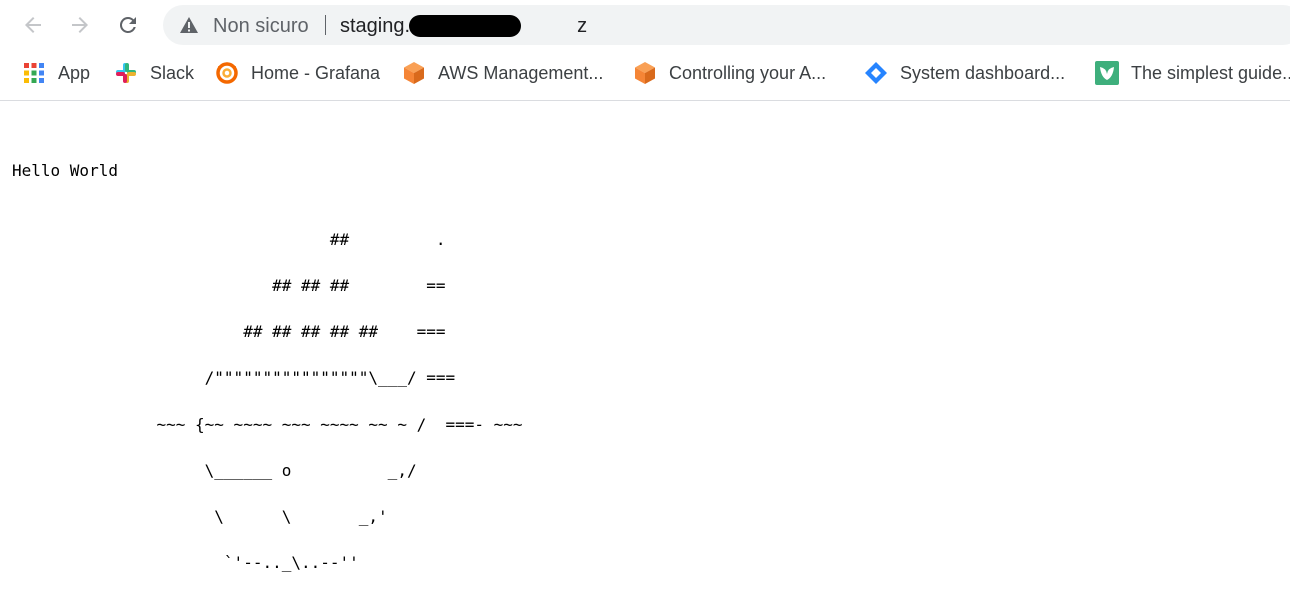 The height and width of the screenshot is (597, 1290). I want to click on bookmark-grafana: Home - Grafana, so click(297, 73).